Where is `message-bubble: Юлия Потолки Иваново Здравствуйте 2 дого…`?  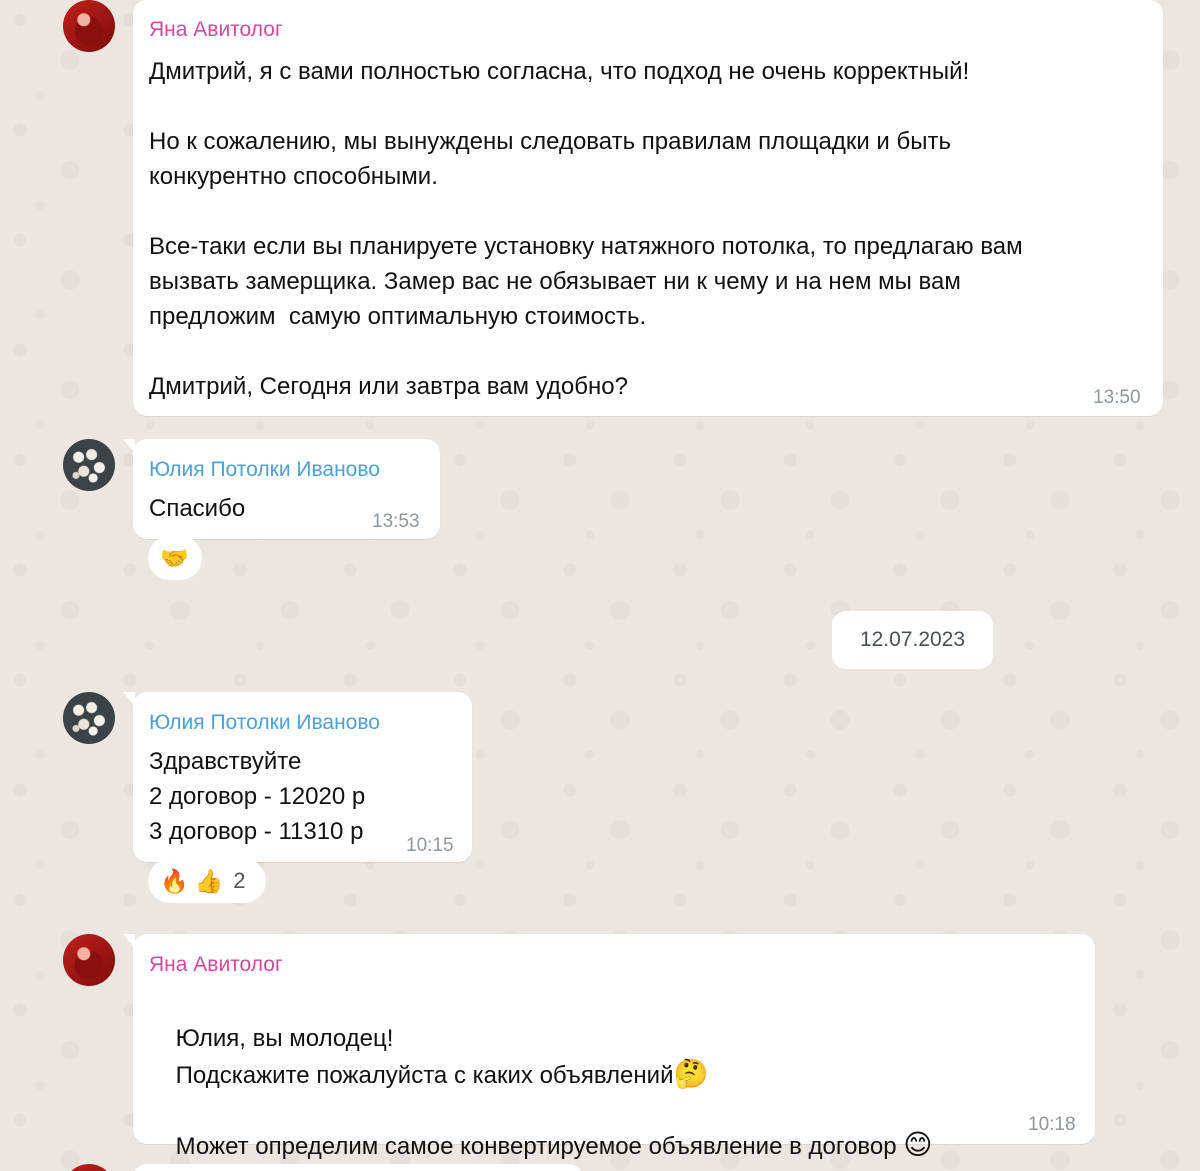
message-bubble: Юлия Потолки Иваново Здравствуйте 2 дого… is located at coordinates (297, 777).